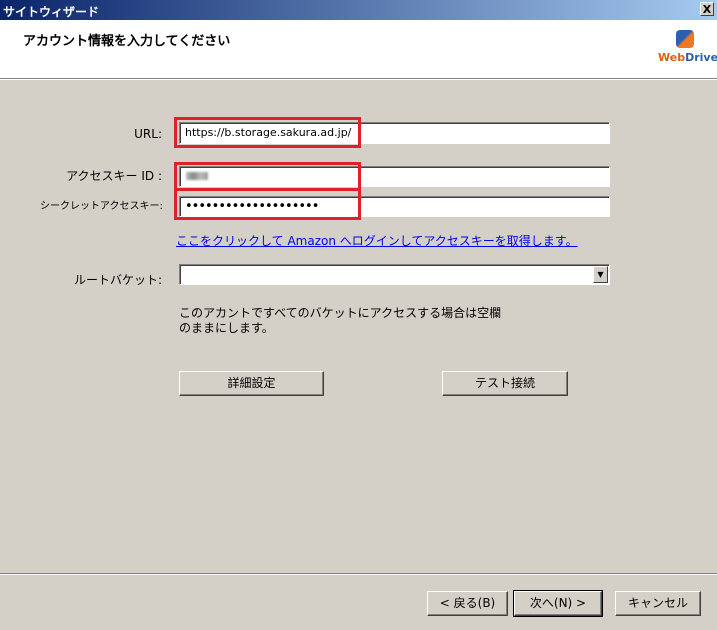 The image size is (717, 630). What do you see at coordinates (600, 274) in the screenshot?
I see `chevron-down-icon: ▼` at bounding box center [600, 274].